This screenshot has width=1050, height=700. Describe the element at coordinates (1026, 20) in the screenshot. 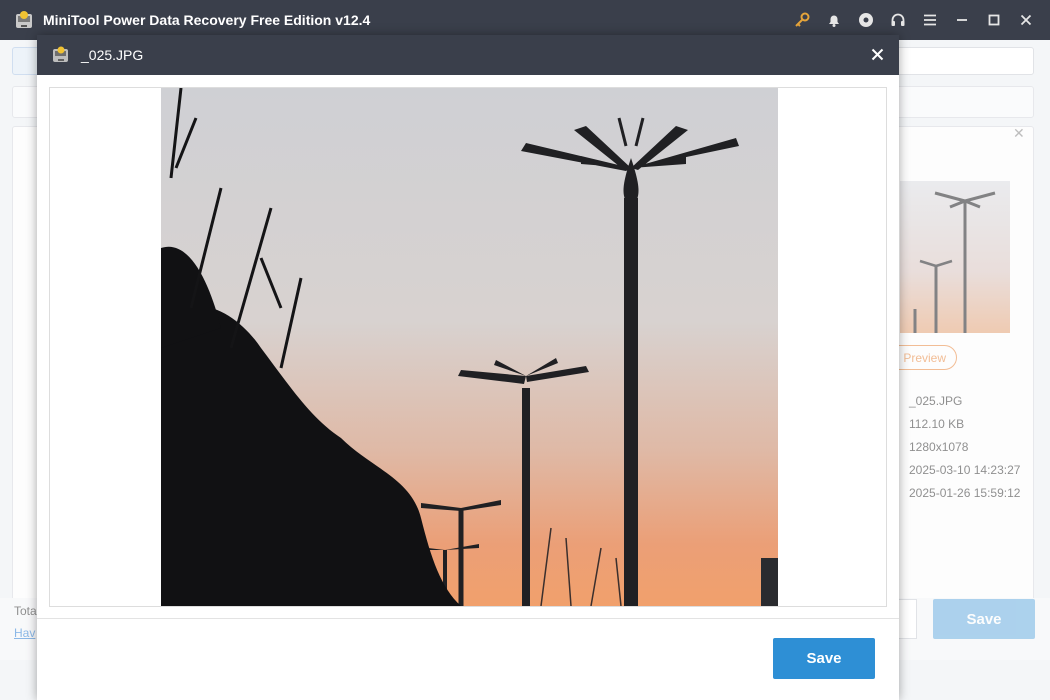

I see `close-icon` at that location.